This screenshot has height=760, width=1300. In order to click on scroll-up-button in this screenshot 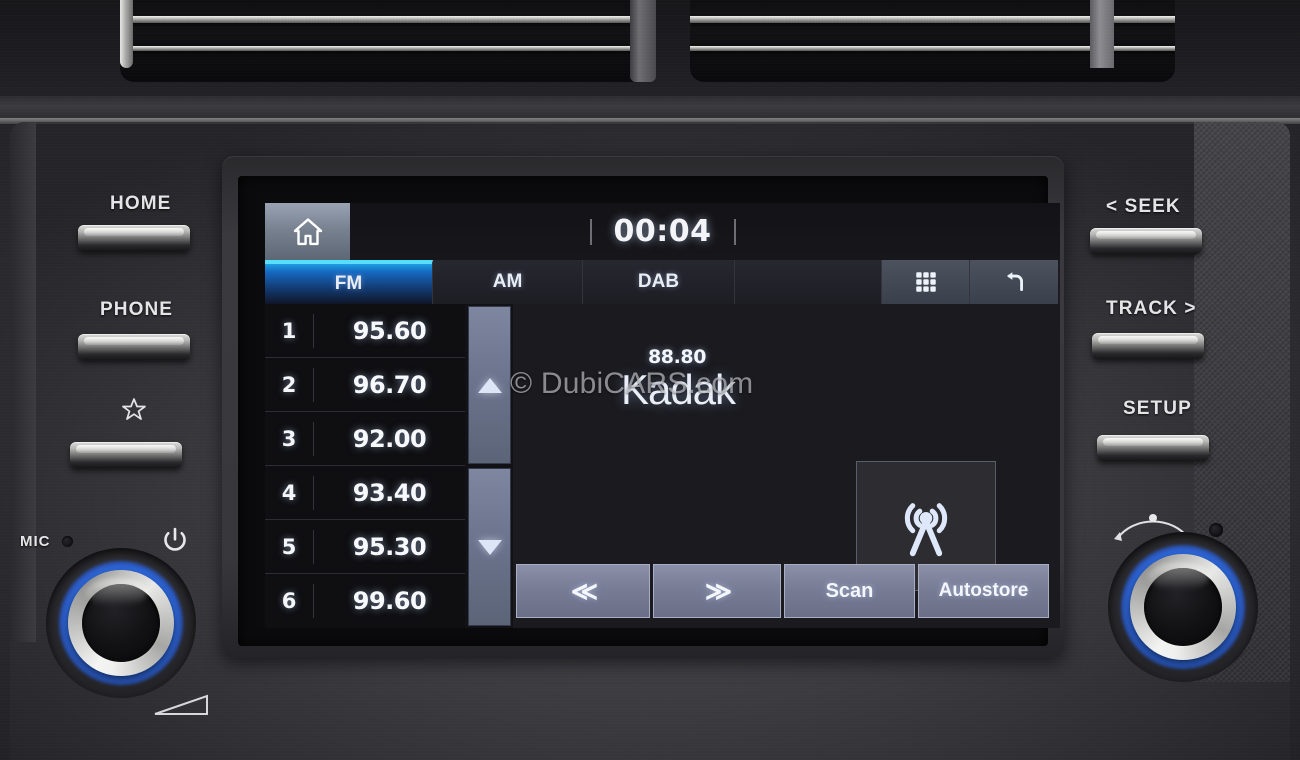, I will do `click(489, 385)`.